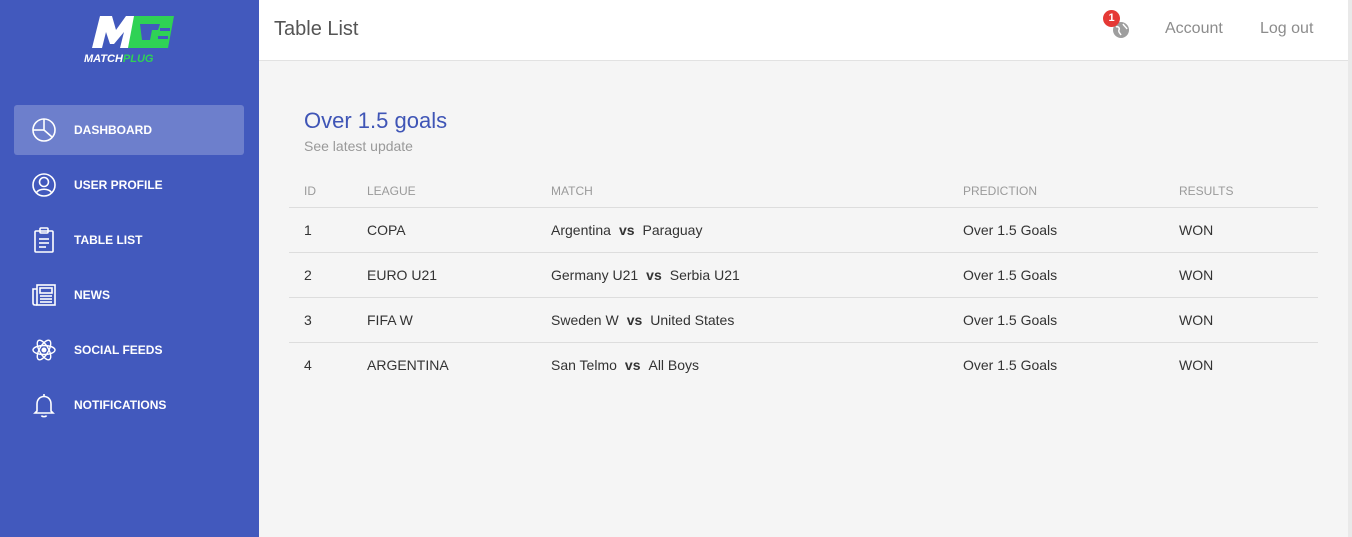  What do you see at coordinates (1056, 192) in the screenshot?
I see `column-header-prediction: PREDICTION` at bounding box center [1056, 192].